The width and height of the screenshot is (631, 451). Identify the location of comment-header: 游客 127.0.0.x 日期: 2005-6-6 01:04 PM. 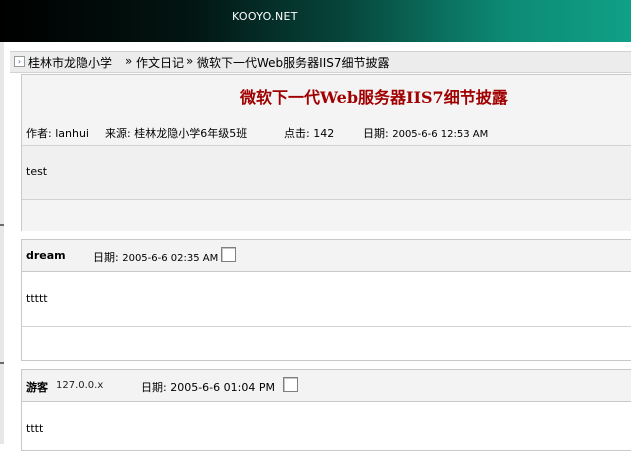
(326, 386).